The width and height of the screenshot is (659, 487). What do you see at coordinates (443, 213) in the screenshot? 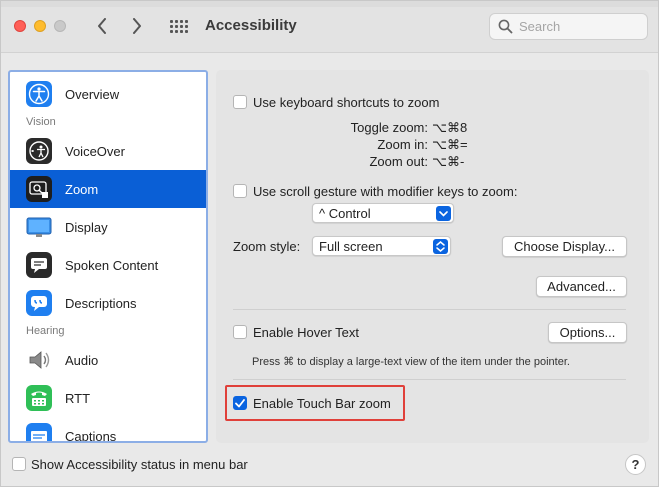
I see `chevron-down-icon` at bounding box center [443, 213].